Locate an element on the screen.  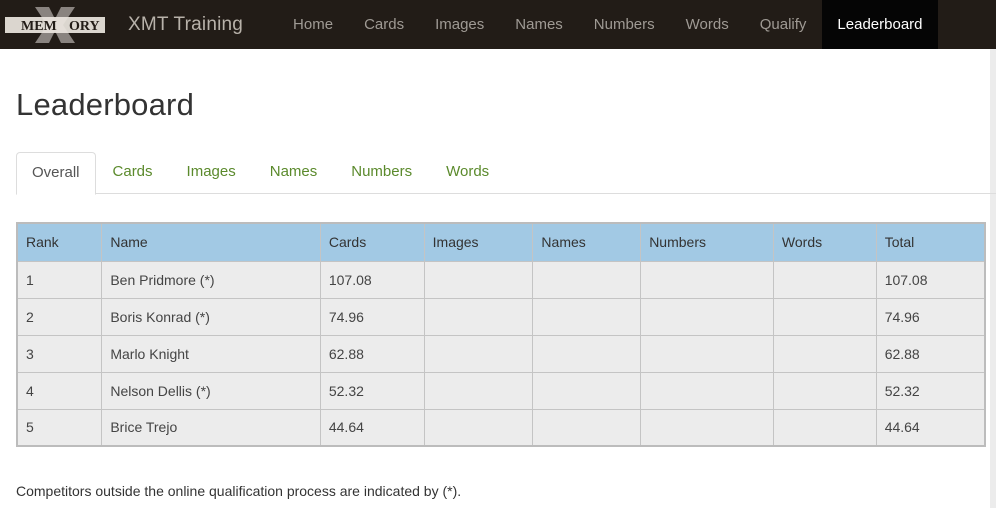
table-row: 3 Marlo Knight 62.88 62.88 is located at coordinates (501, 353).